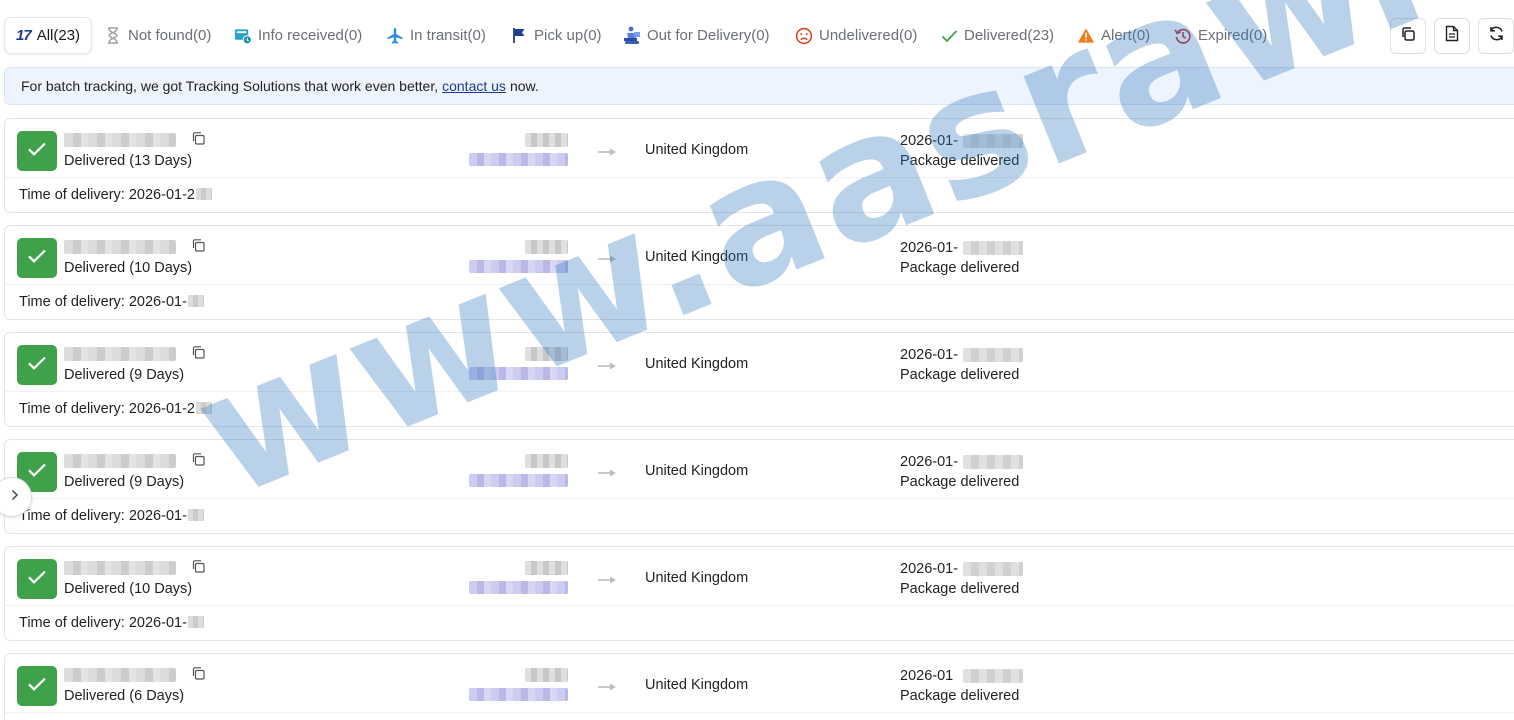 The width and height of the screenshot is (1514, 720). I want to click on delivery-duration: Delivered (13 Days), so click(128, 161).